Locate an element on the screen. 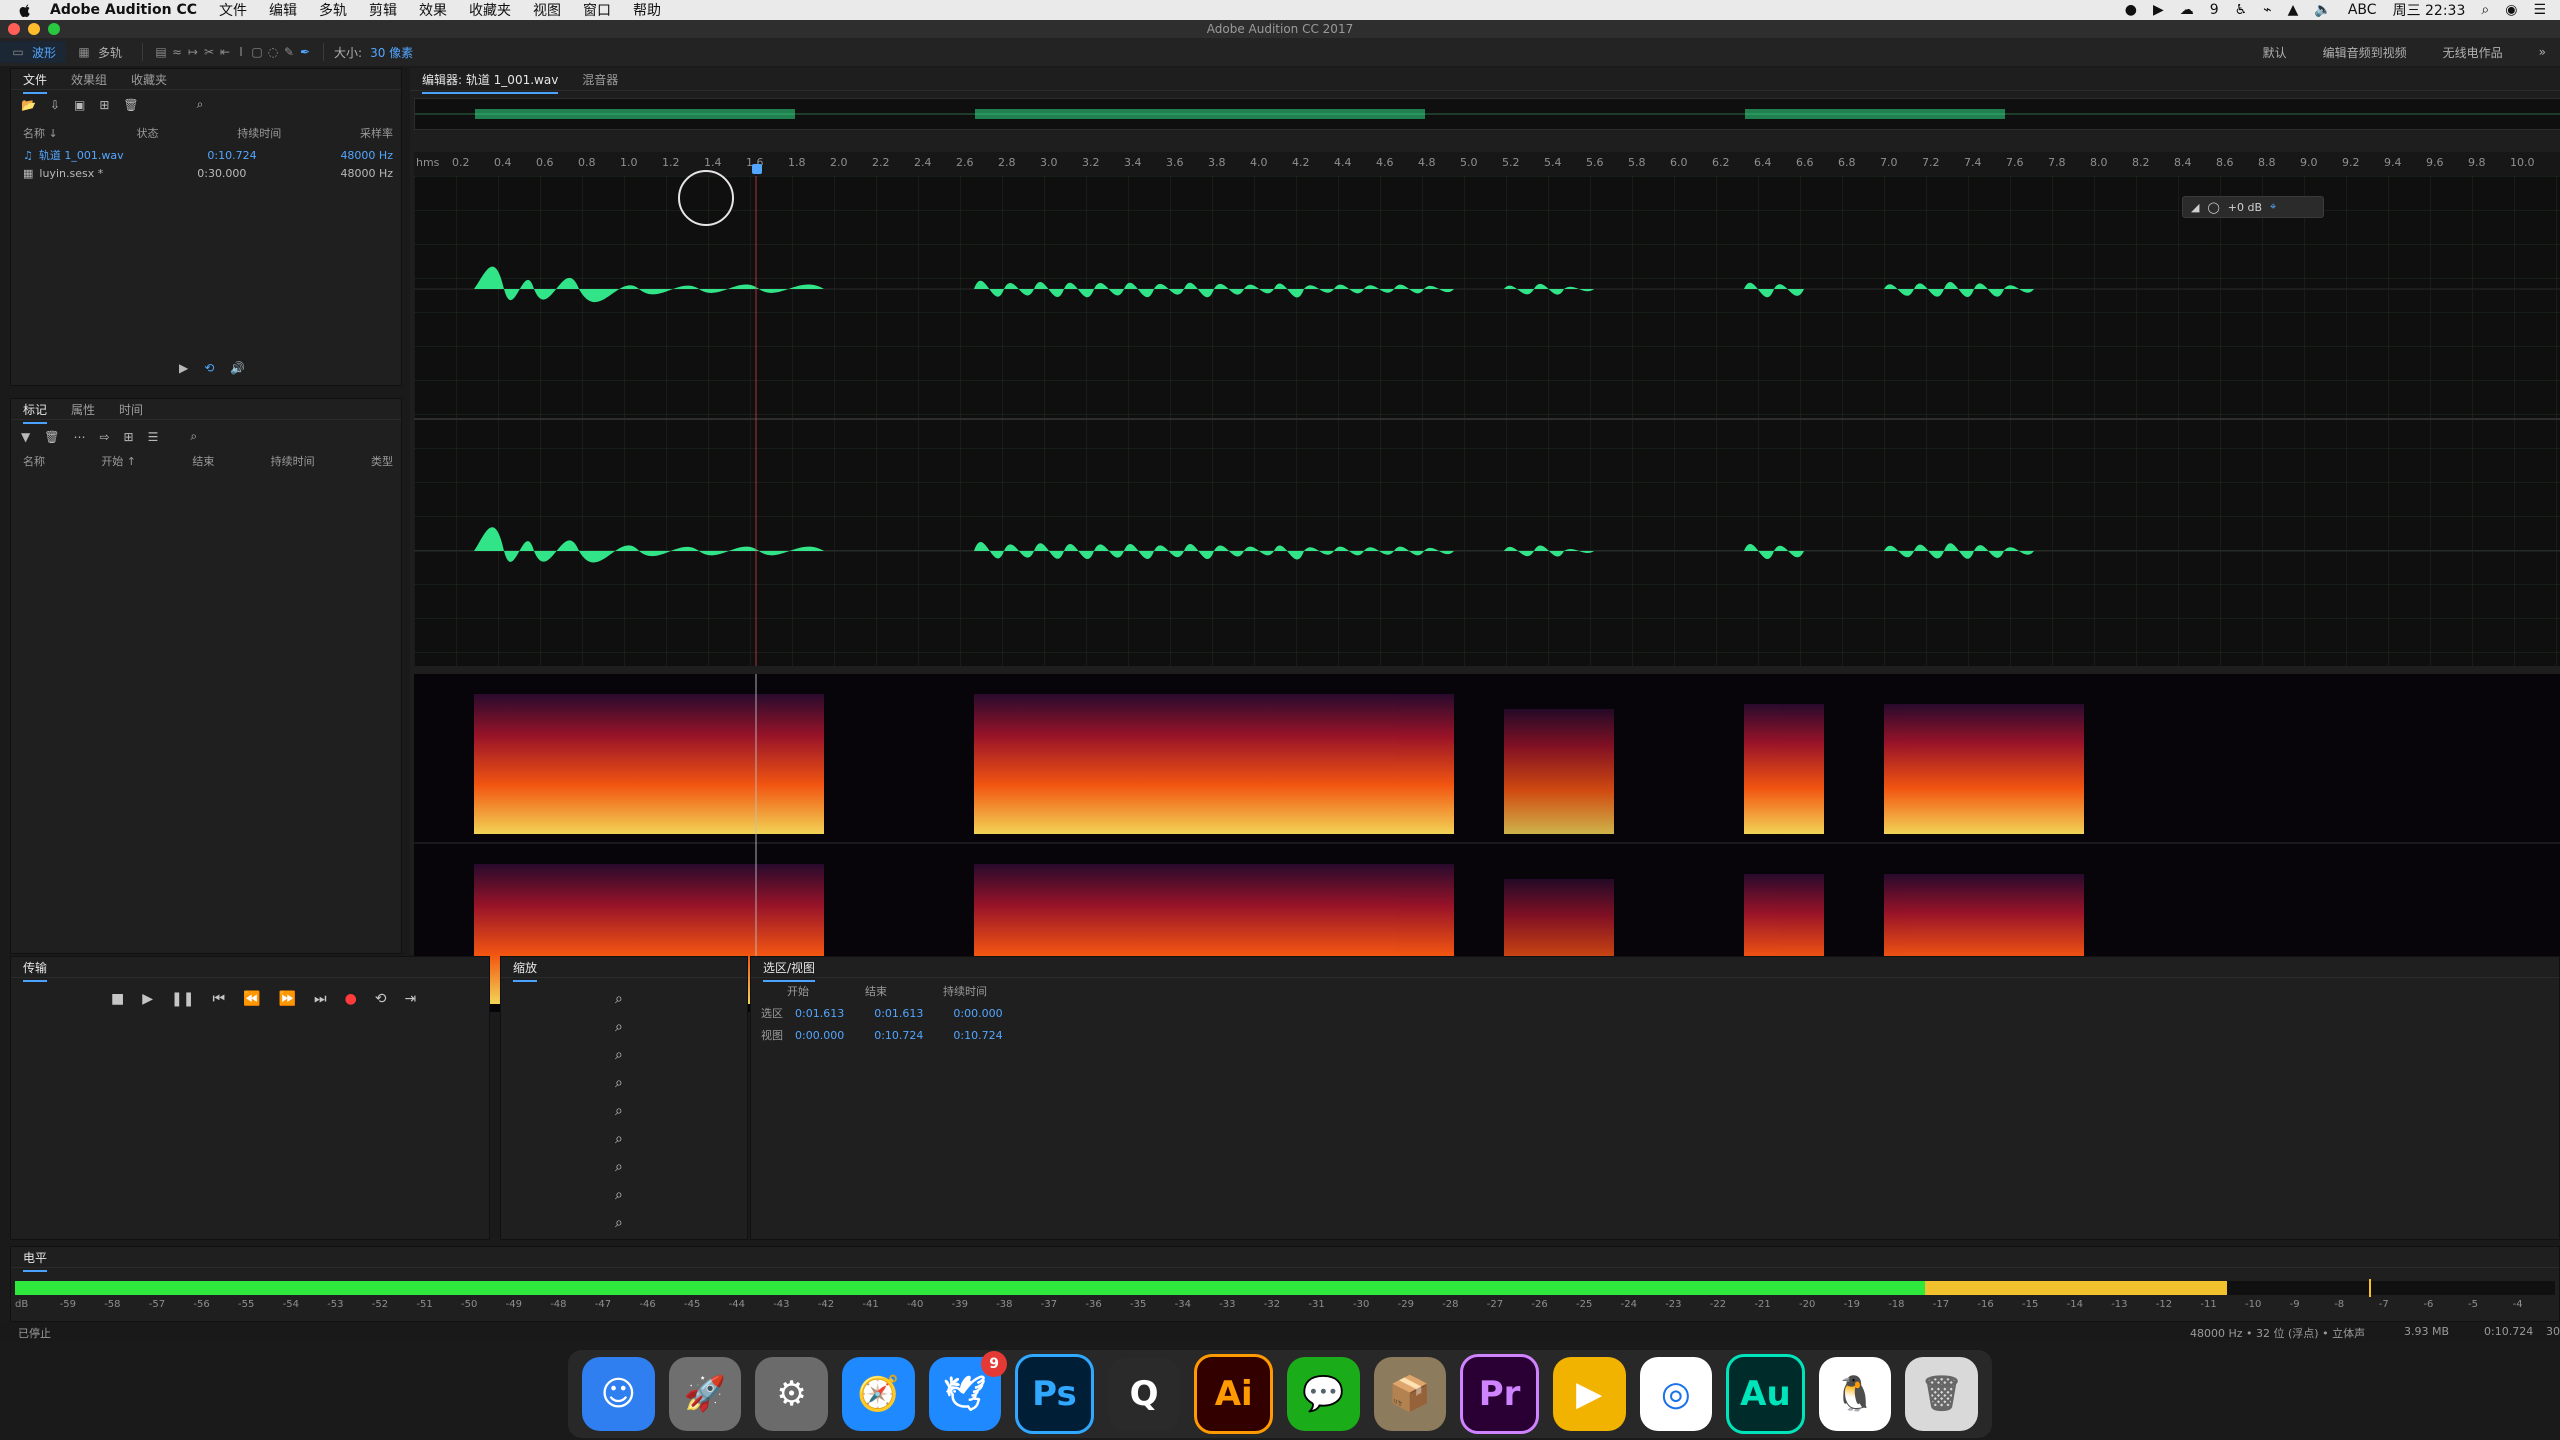 The width and height of the screenshot is (2560, 1440). tab-files: 文件 is located at coordinates (35, 82).